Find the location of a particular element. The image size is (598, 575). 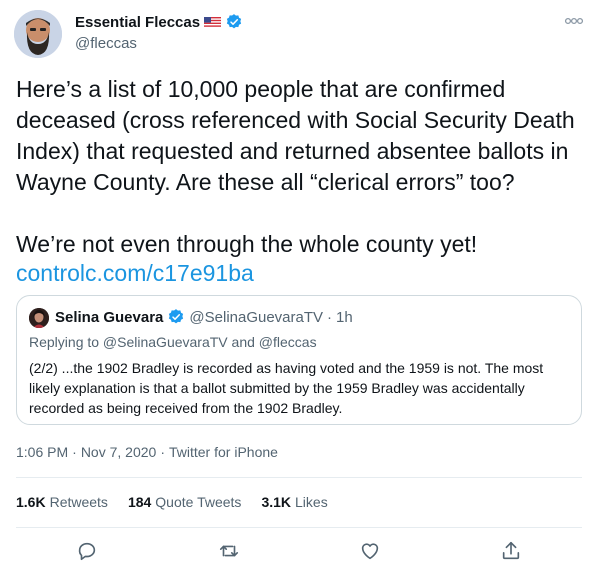

author-avatar is located at coordinates (38, 34).